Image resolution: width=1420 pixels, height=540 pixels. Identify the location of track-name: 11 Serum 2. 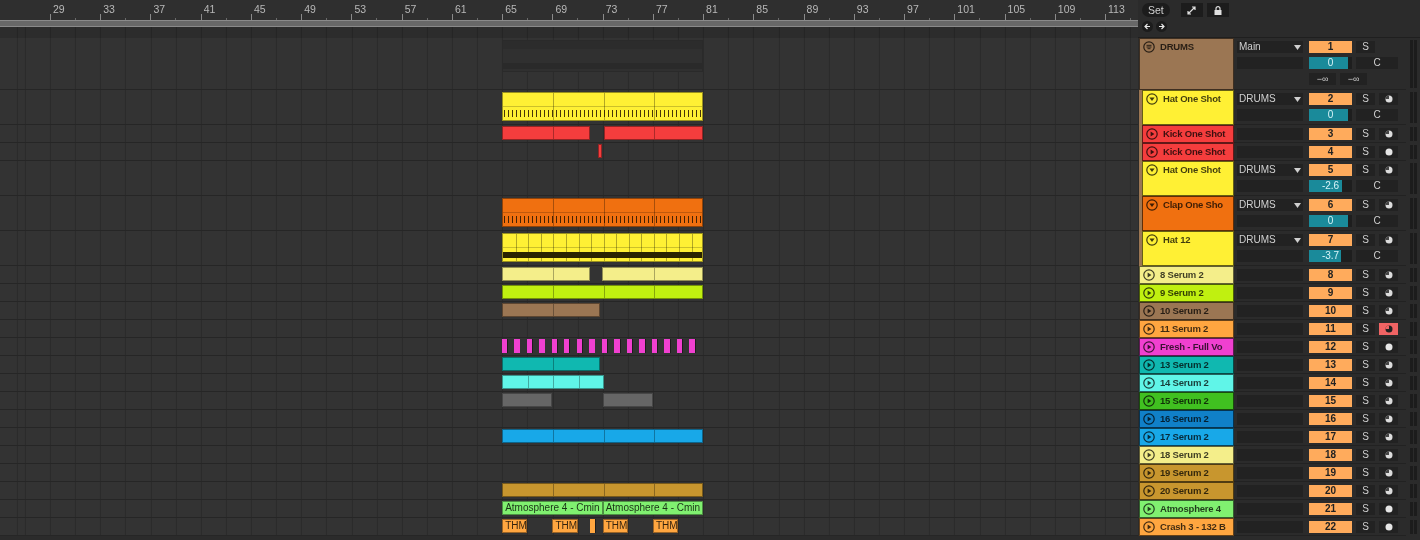
(1186, 329).